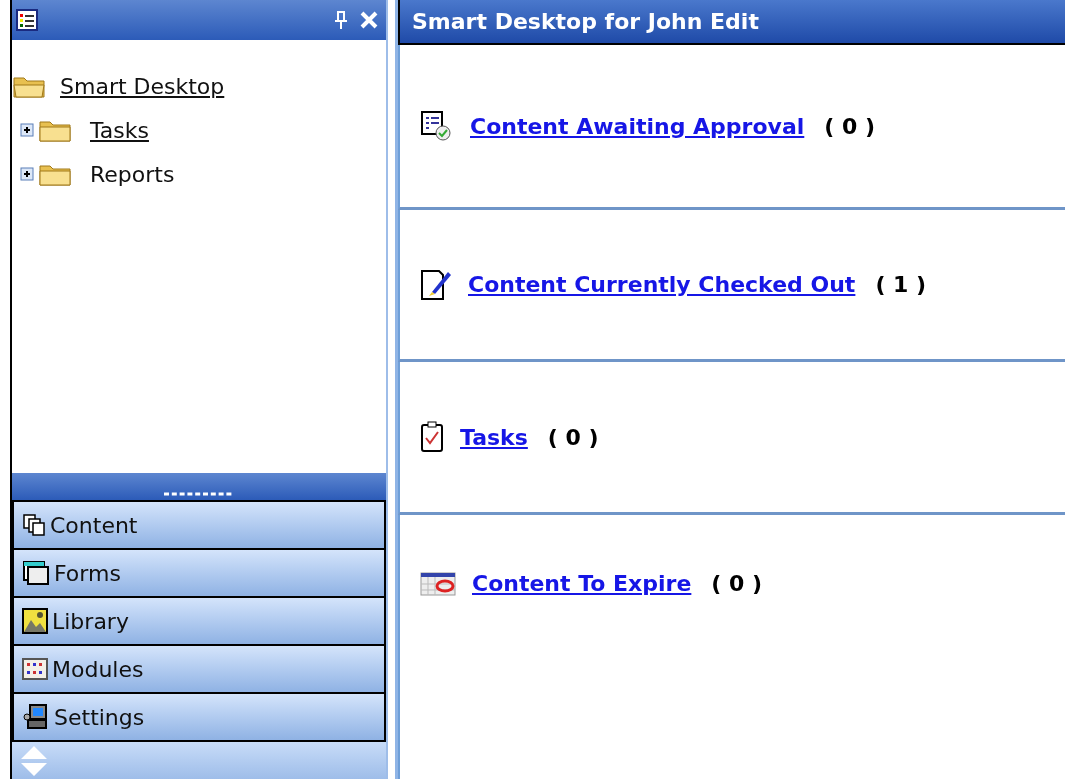 This screenshot has height=779, width=1065. I want to click on windows-icon, so click(36, 573).